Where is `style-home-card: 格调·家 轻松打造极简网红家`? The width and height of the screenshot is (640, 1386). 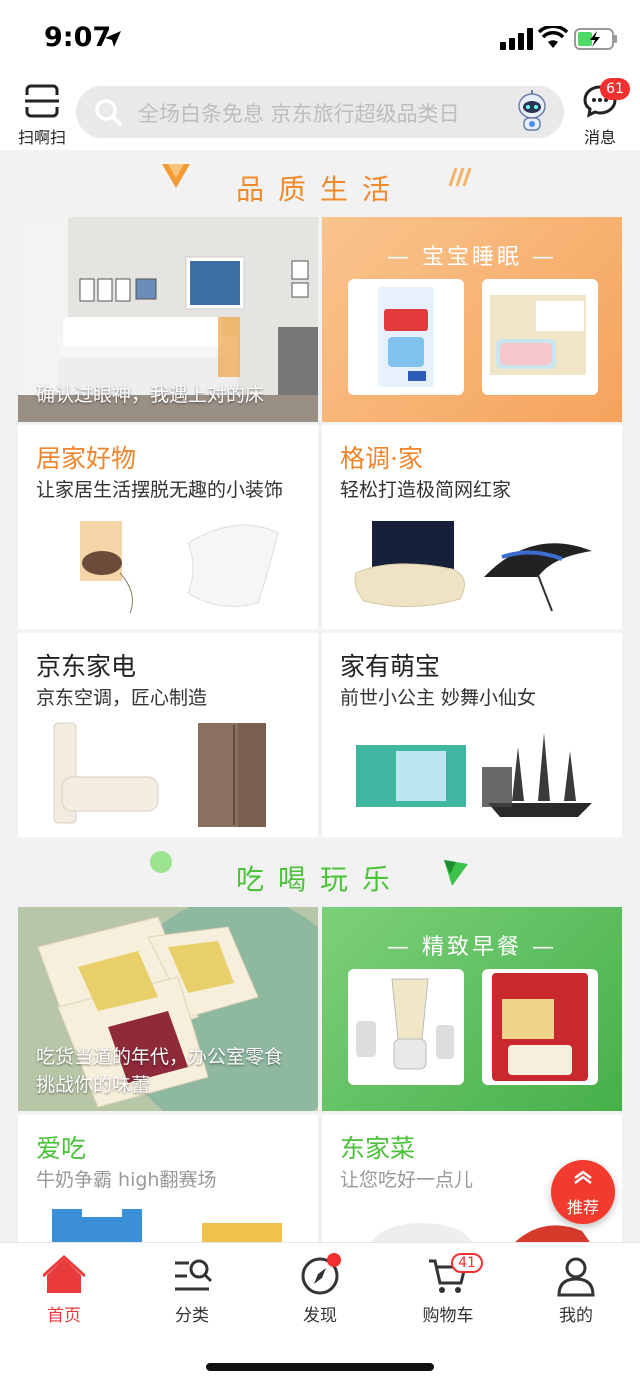 style-home-card: 格调·家 轻松打造极简网红家 is located at coordinates (472, 527).